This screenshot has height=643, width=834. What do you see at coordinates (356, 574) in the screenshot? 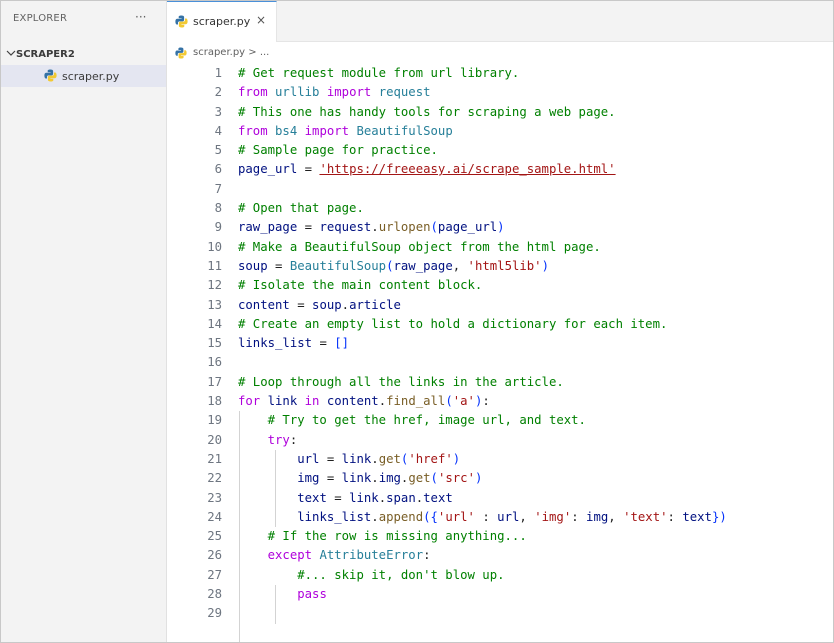
I see `code-line: 27 #... skip it, don't blow up.` at bounding box center [356, 574].